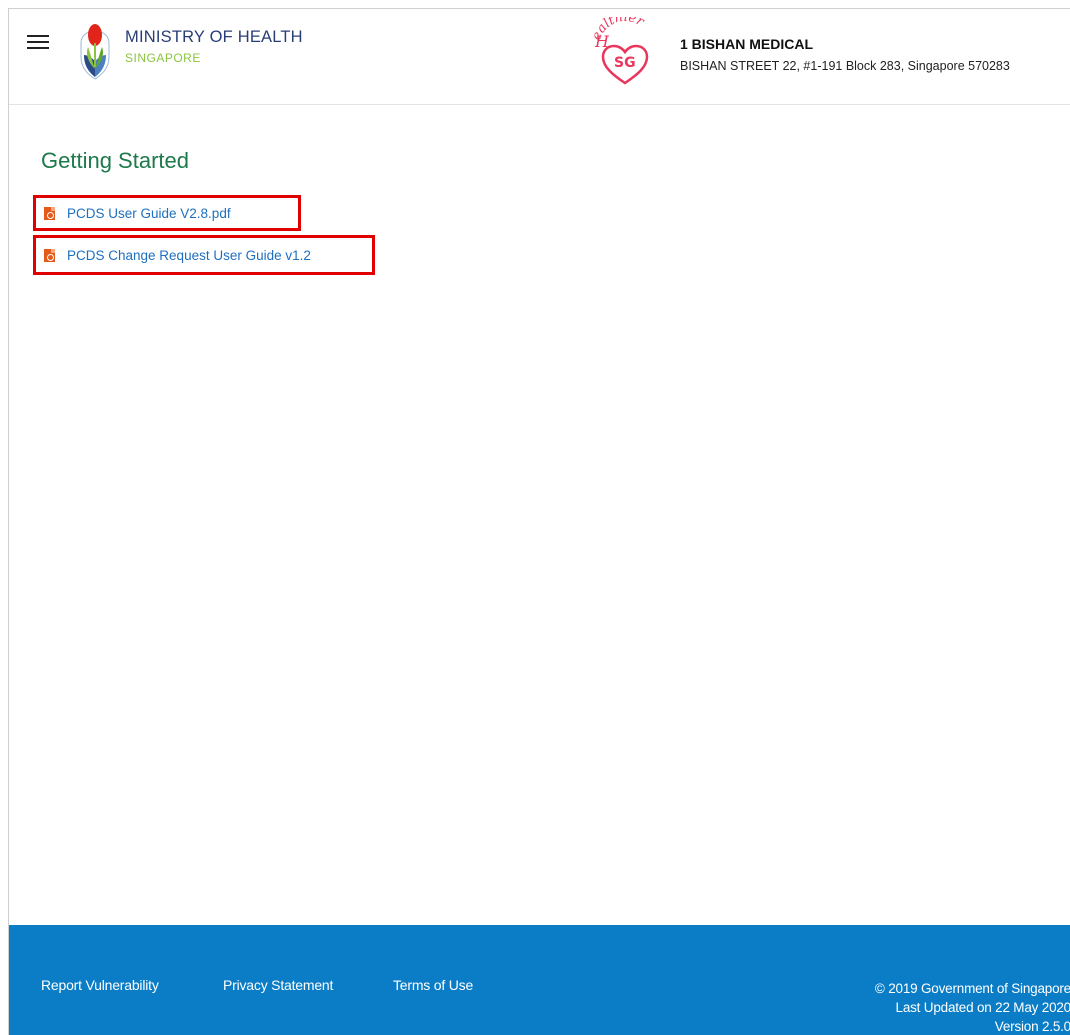 Image resolution: width=1070 pixels, height=1035 pixels. What do you see at coordinates (115, 160) in the screenshot?
I see `page-title: Getting Started` at bounding box center [115, 160].